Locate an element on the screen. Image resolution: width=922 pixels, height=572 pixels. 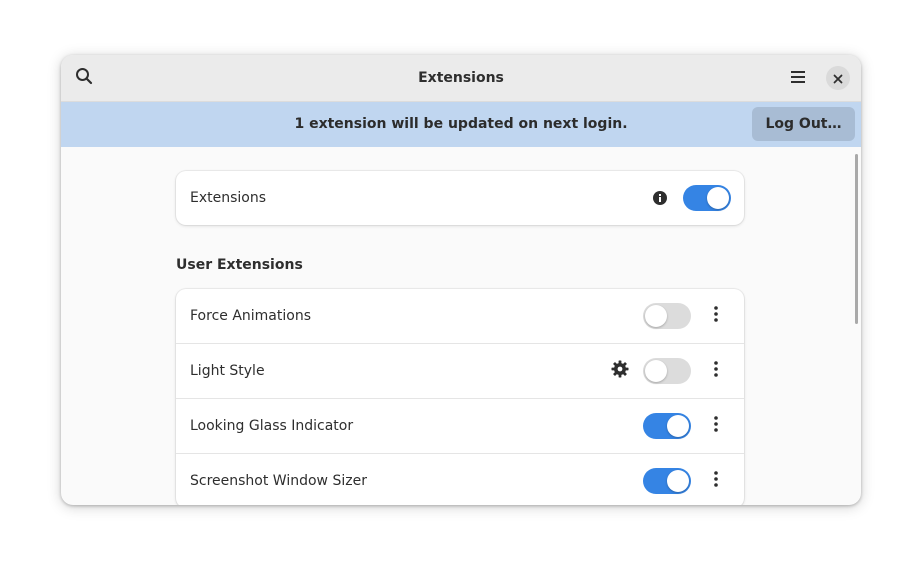
scrollbar is located at coordinates (856, 239).